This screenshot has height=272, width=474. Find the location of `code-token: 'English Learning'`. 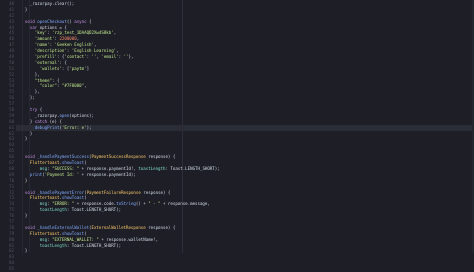

code-token: 'English Learning' is located at coordinates (94, 51).